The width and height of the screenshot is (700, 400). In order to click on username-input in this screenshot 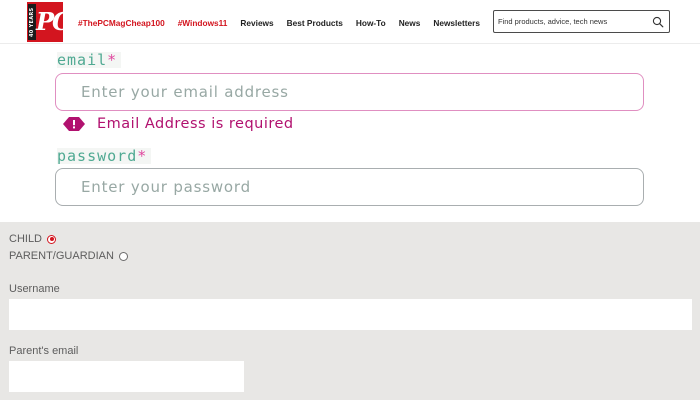, I will do `click(350, 314)`.